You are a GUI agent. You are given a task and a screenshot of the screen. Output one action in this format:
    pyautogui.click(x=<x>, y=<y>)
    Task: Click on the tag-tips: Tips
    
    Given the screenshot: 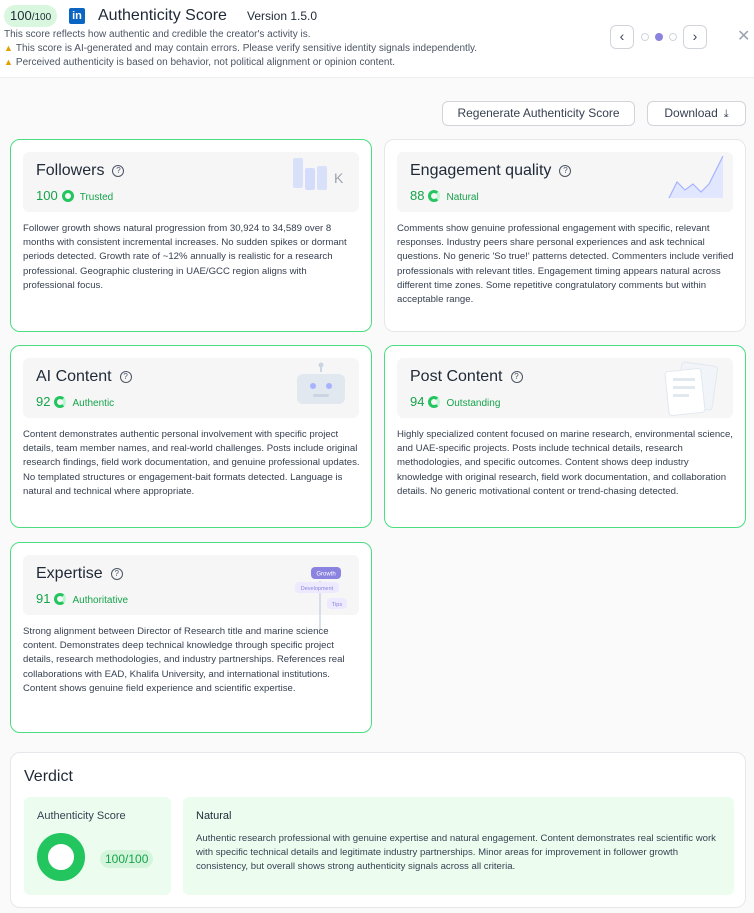 What is the action you would take?
    pyautogui.click(x=337, y=605)
    